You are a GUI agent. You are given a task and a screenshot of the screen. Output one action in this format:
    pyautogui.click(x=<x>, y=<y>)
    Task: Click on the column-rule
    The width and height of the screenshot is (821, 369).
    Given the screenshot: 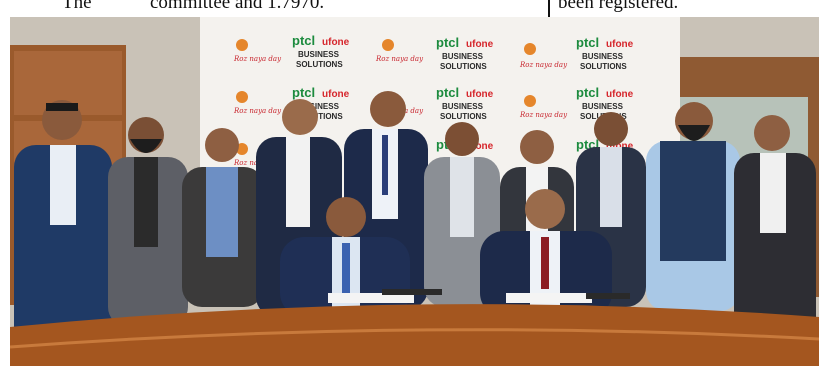 What is the action you would take?
    pyautogui.click(x=549, y=9)
    